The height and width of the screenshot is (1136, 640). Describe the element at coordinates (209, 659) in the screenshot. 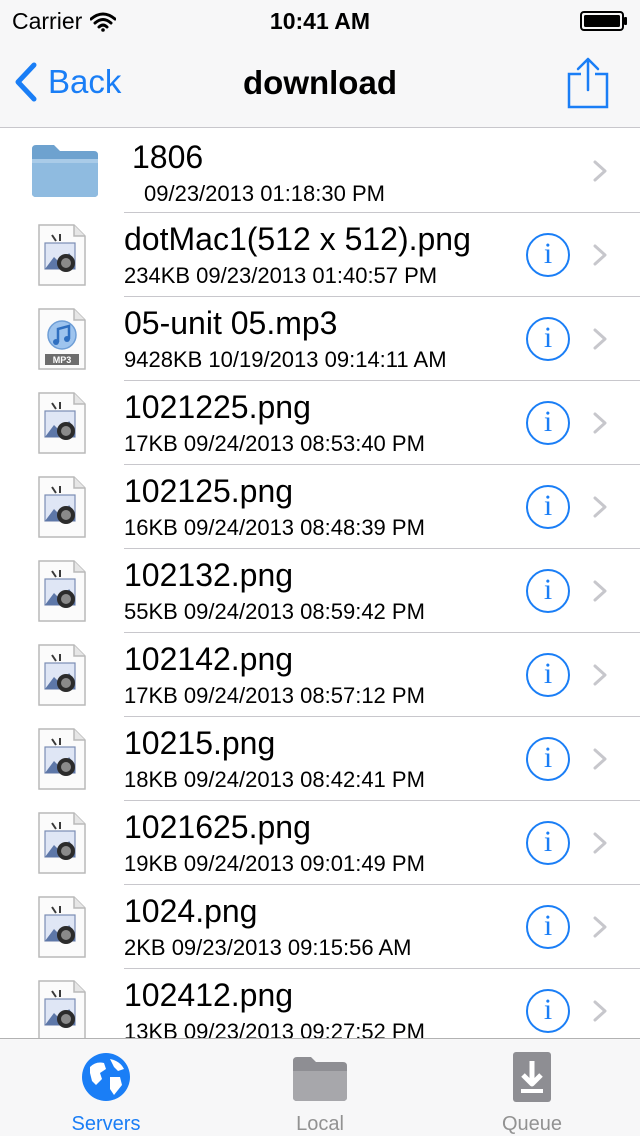

I see `file-name: 102142.png` at that location.